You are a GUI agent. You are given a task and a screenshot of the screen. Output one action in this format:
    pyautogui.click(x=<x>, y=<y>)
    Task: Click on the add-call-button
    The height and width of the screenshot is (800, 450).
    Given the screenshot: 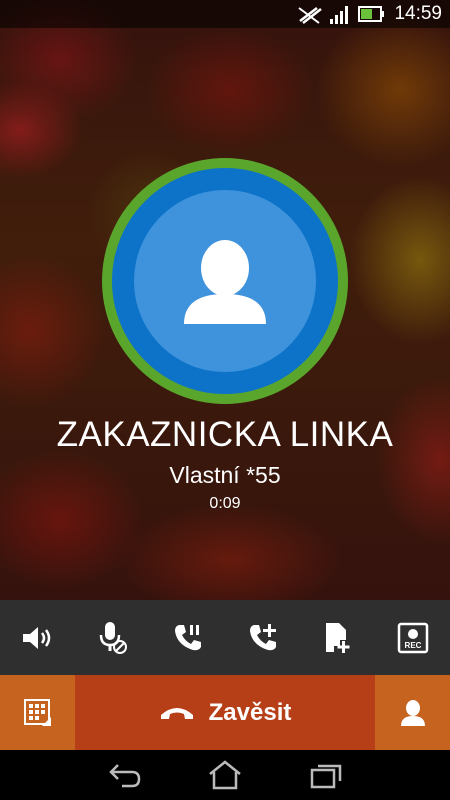 What is the action you would take?
    pyautogui.click(x=263, y=638)
    